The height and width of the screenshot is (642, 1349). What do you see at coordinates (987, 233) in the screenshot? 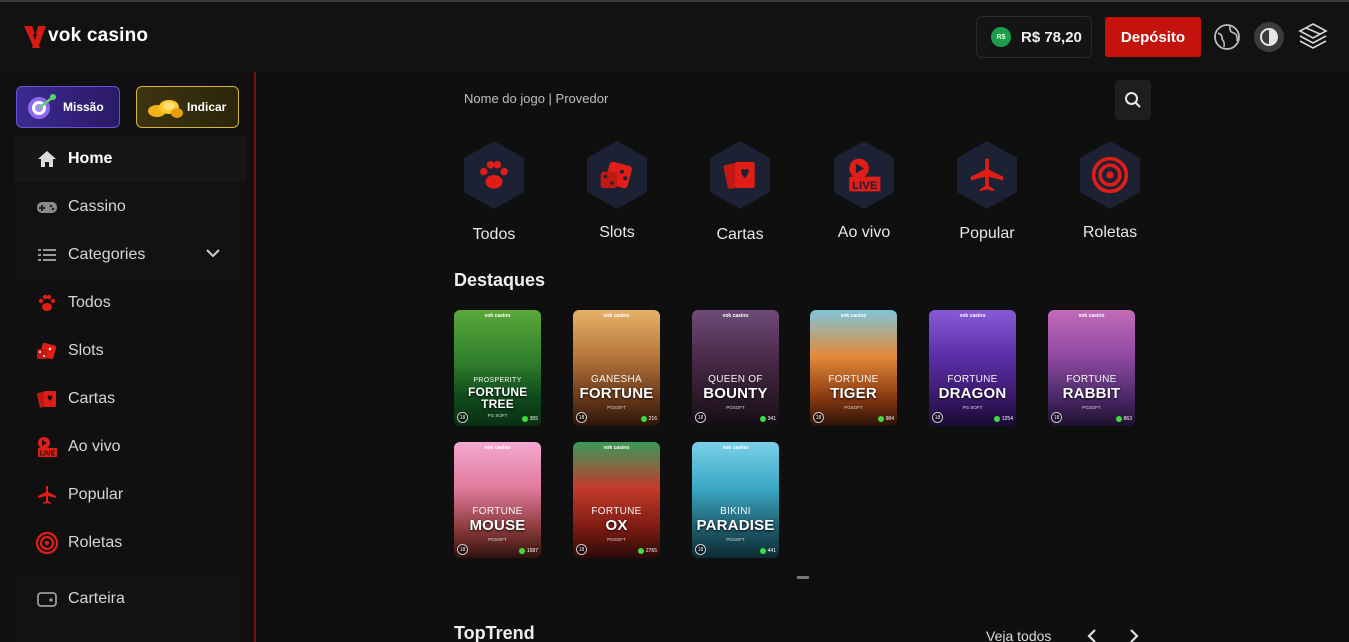
I see `category-label: Popular` at bounding box center [987, 233].